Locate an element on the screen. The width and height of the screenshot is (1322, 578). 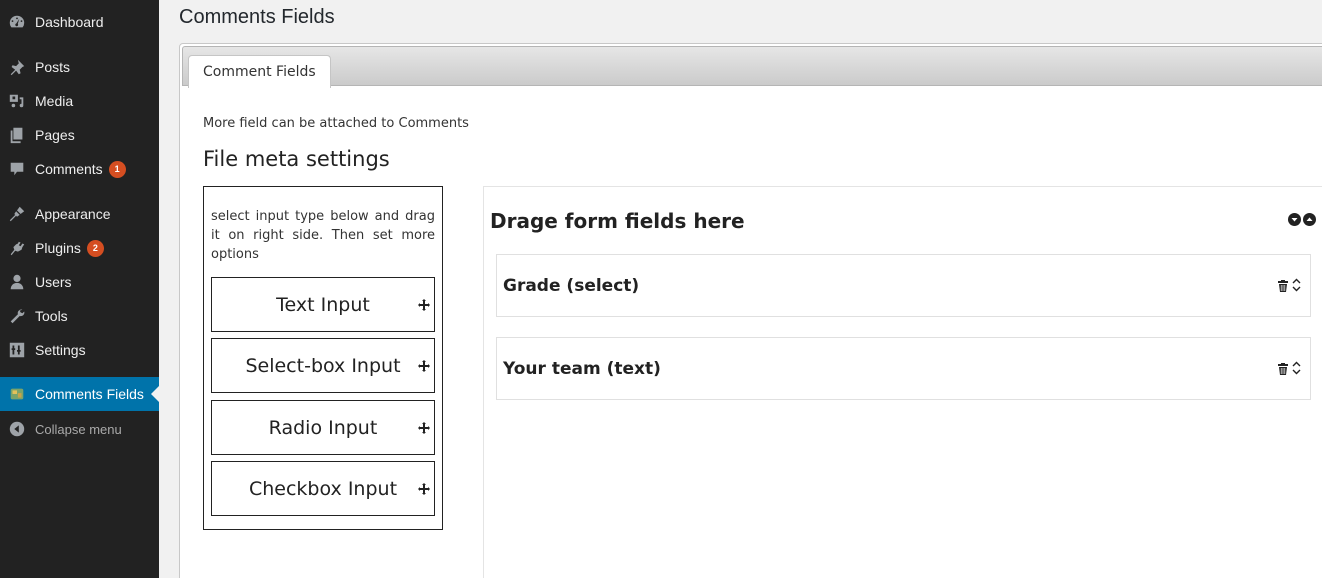
sidebar-item-label: Comments Fields is located at coordinates (89, 394).